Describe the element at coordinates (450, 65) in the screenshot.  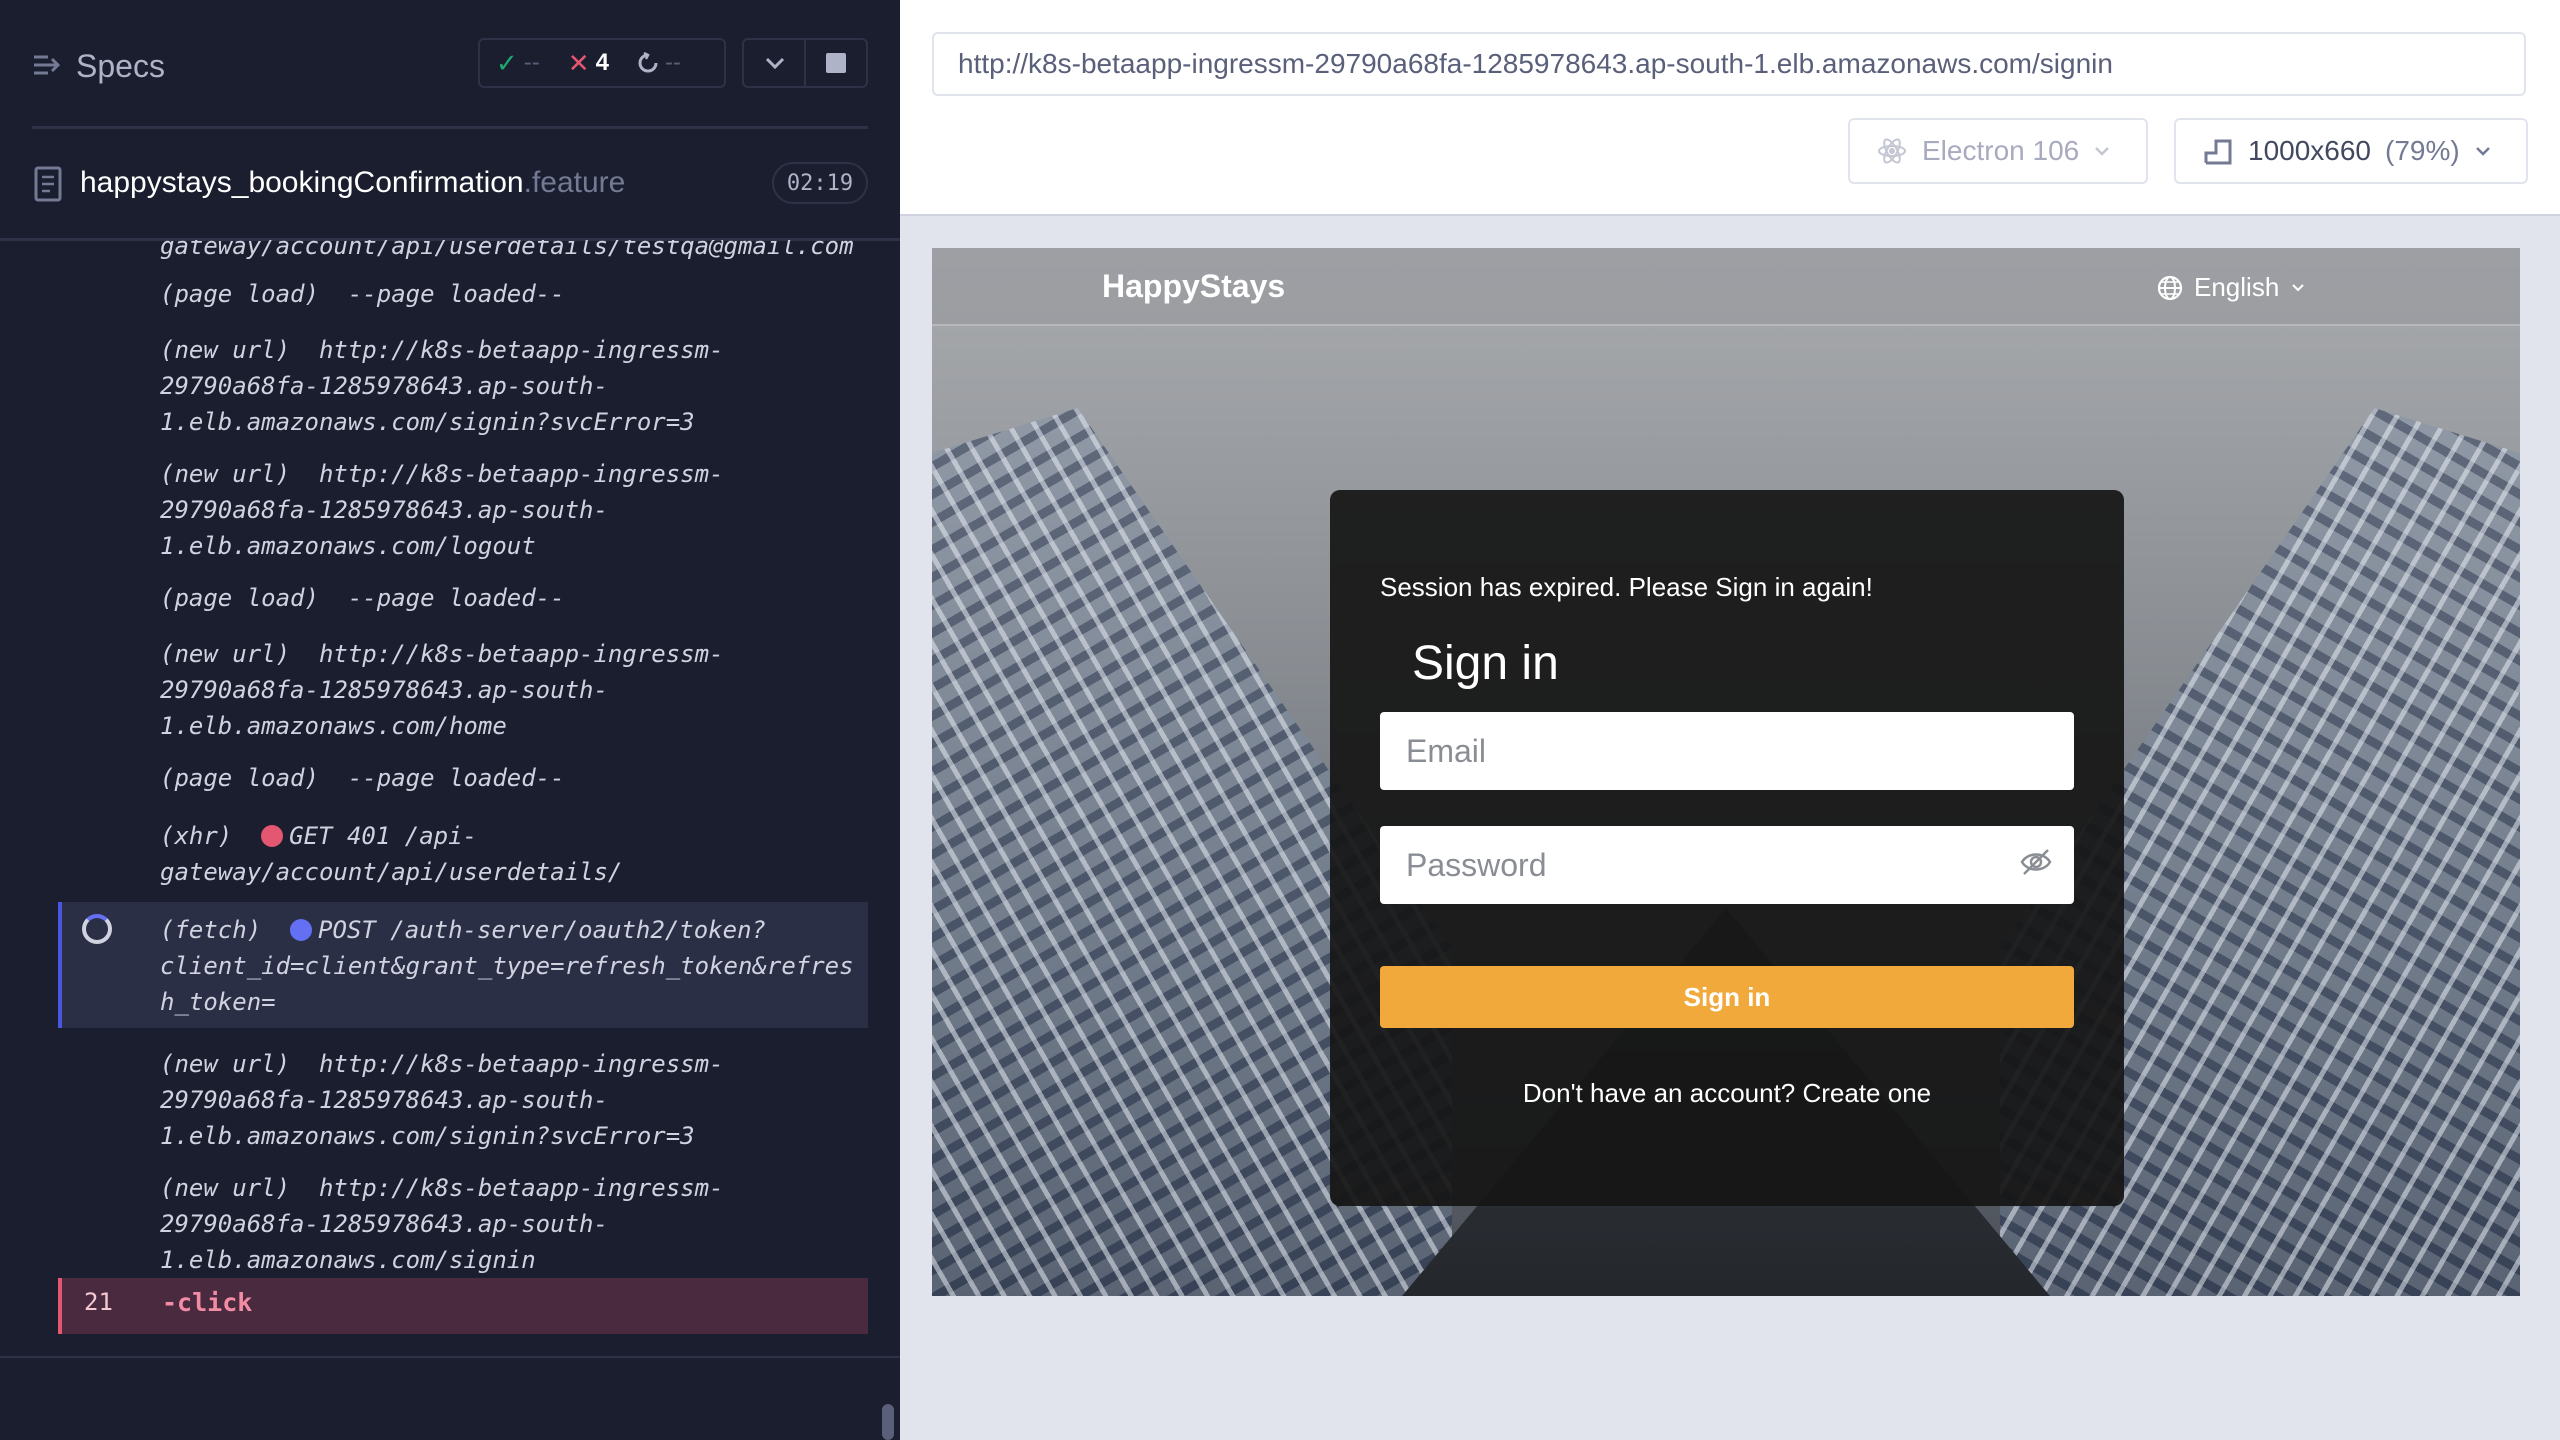
I see `reporter-header: Specs ✓ -- ✕ 4 --` at that location.